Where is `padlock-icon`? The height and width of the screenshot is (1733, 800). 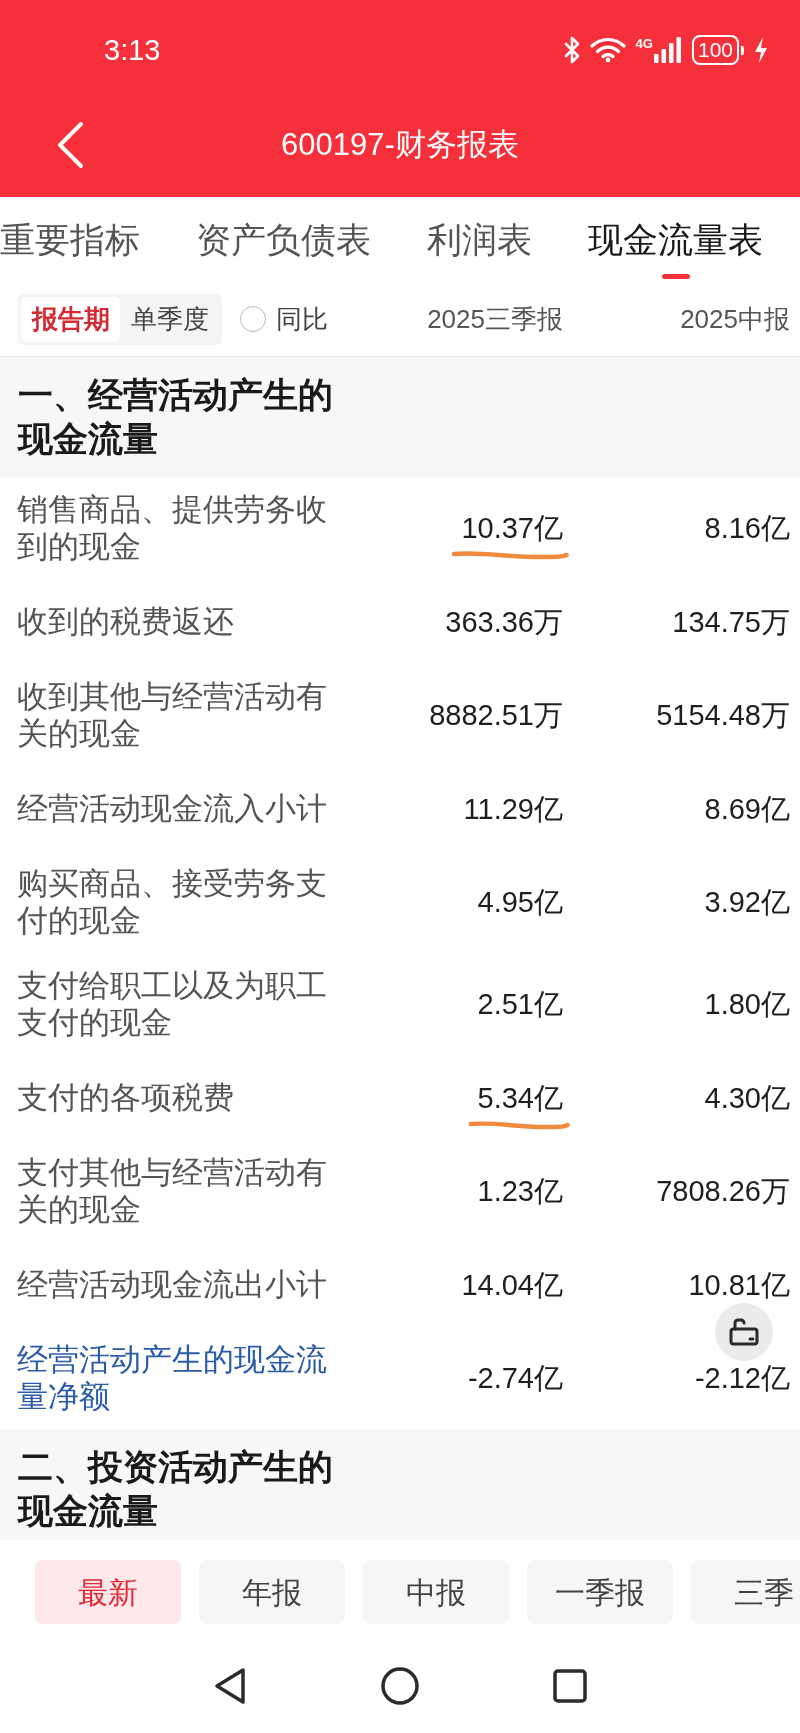 padlock-icon is located at coordinates (744, 1332).